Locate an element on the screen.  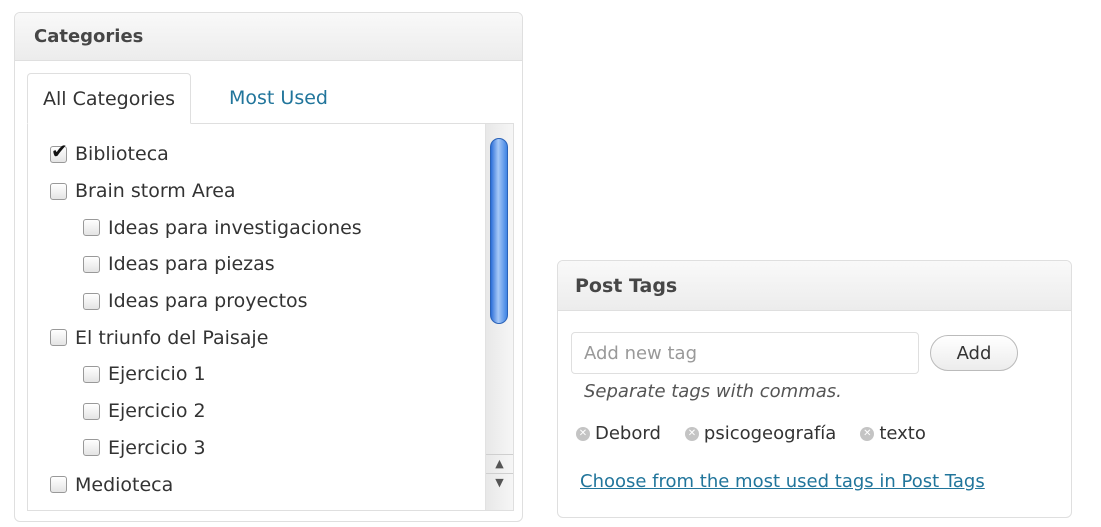
category-item-ideas-investigaciones: Ideas para investigaciones is located at coordinates (281, 227).